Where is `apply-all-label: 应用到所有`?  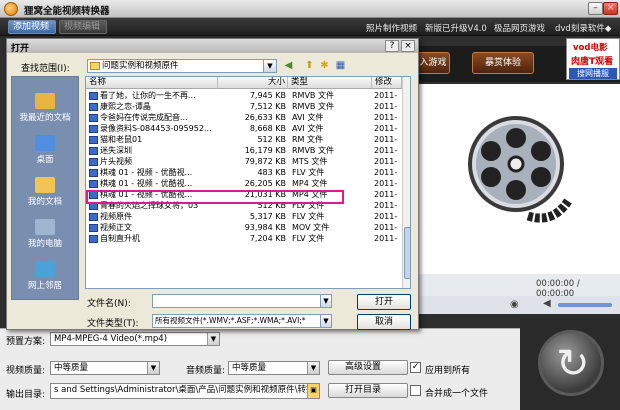 apply-all-label: 应用到所有 is located at coordinates (448, 371).